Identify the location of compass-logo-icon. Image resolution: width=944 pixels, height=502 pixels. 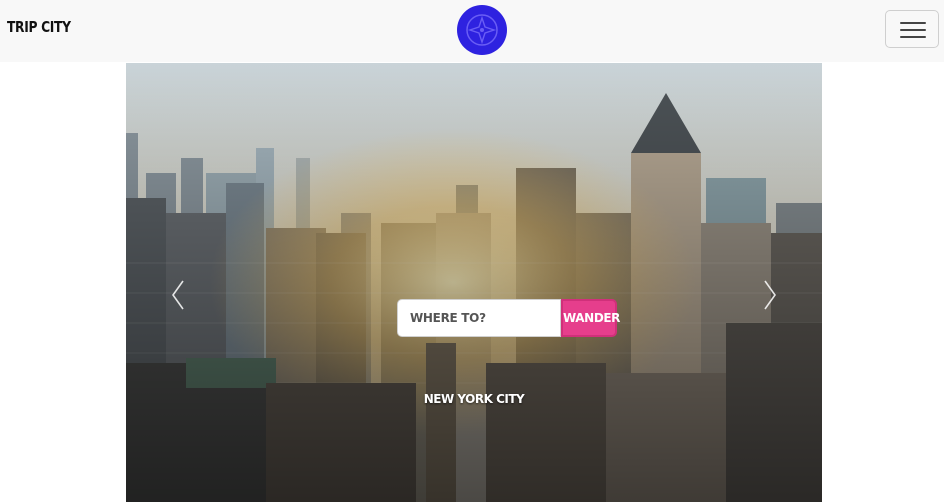
(482, 30).